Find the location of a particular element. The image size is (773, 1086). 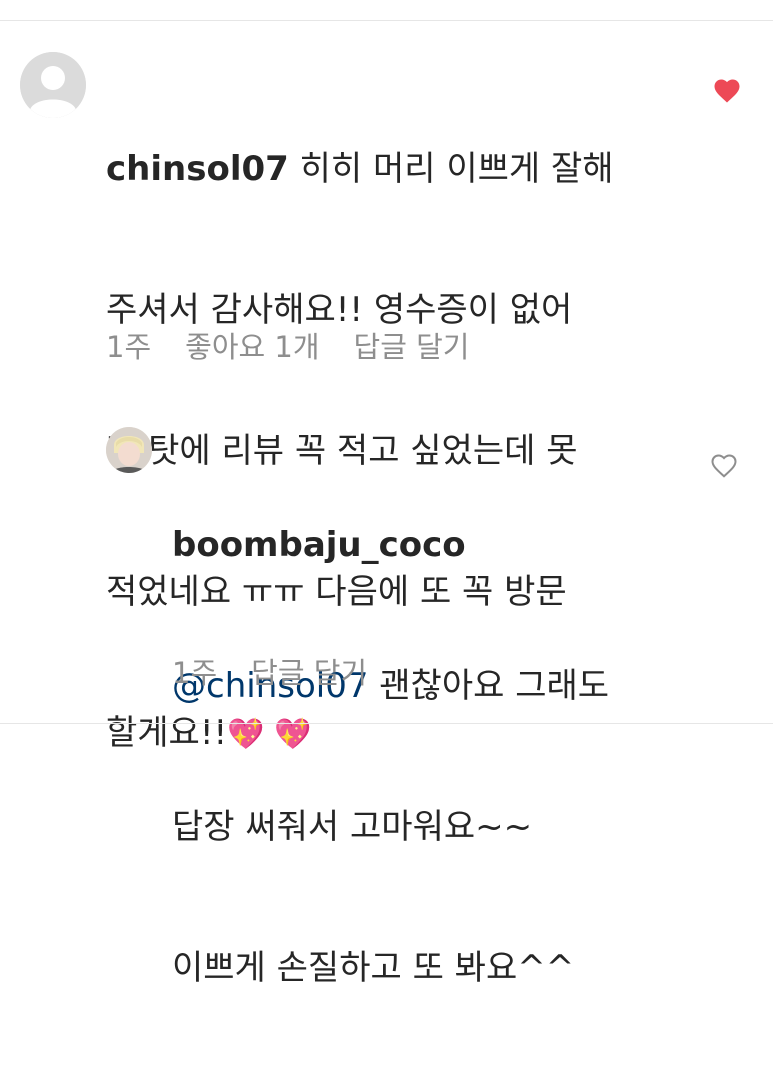

reply-meta: 1주 답글 달기 is located at coordinates (269, 671).